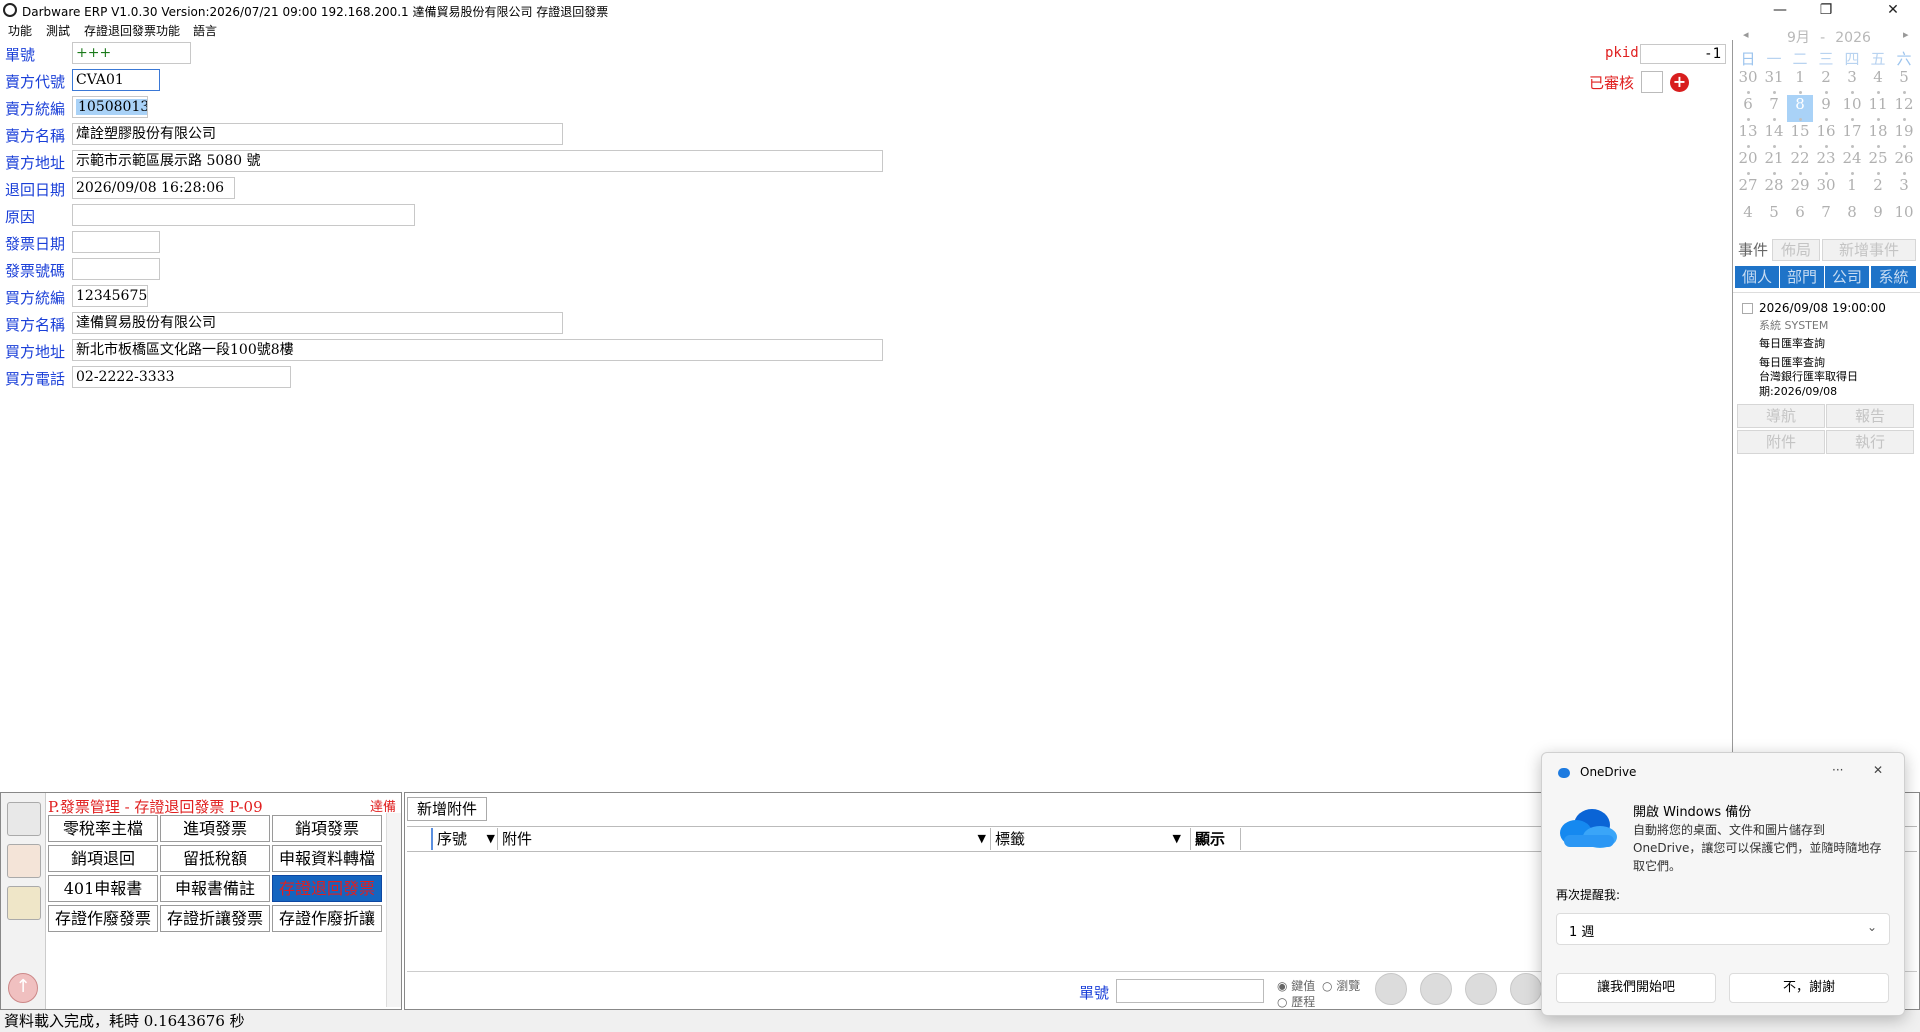 The width and height of the screenshot is (1920, 1032). I want to click on invoice-no-field, so click(116, 269).